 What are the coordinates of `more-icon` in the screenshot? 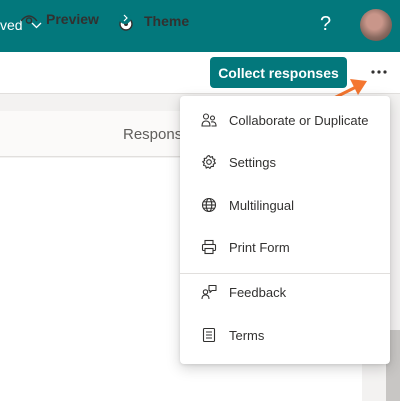 It's located at (379, 72).